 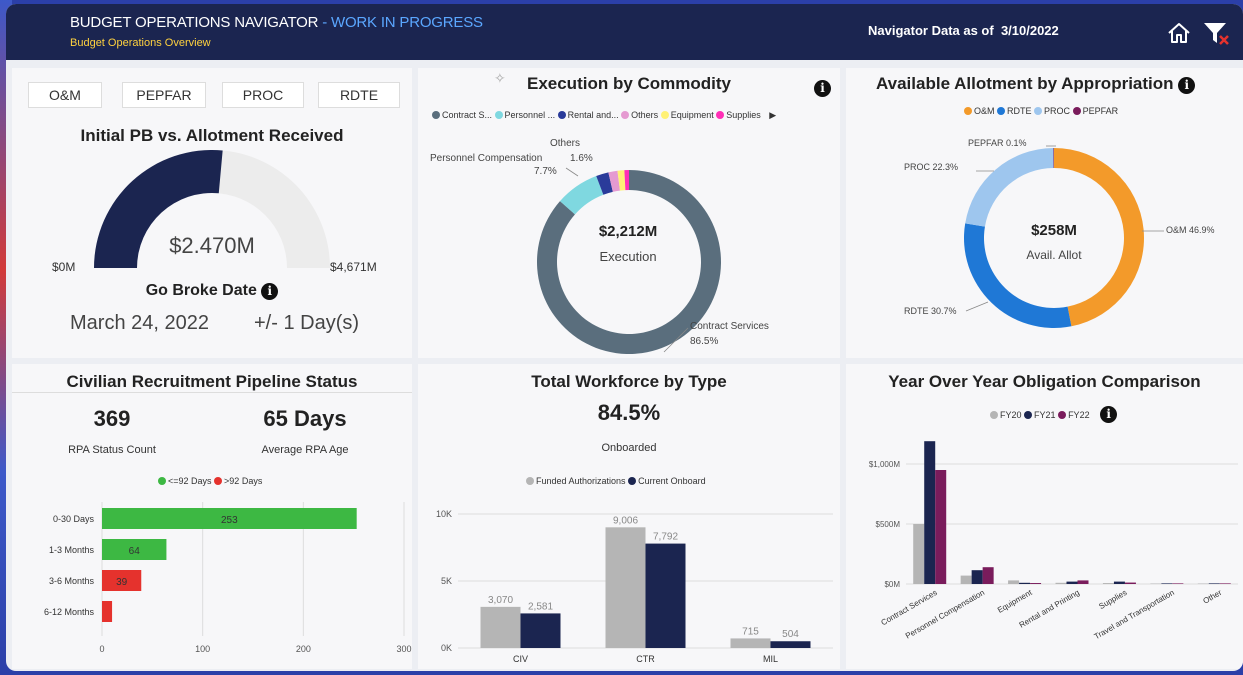 I want to click on allotment-center-label: Avail. Allot, so click(x=1054, y=255).